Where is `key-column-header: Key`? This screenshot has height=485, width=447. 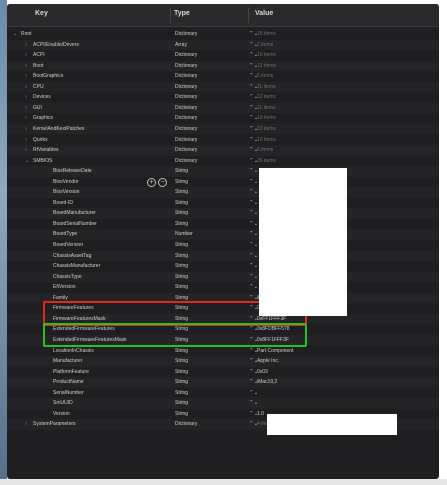 key-column-header: Key is located at coordinates (41, 13).